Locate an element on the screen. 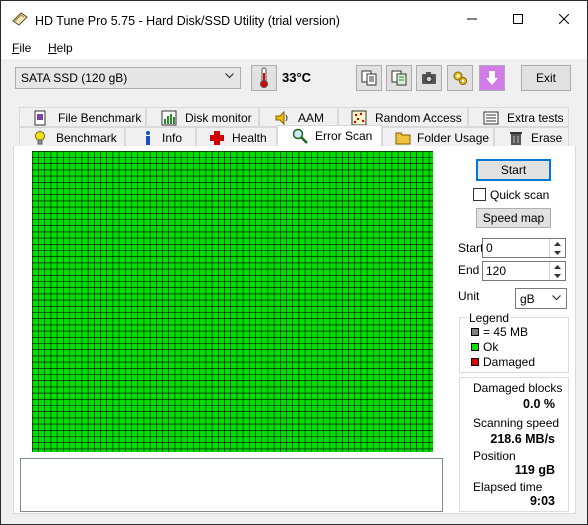  menu-help-accel: H is located at coordinates (52, 48).